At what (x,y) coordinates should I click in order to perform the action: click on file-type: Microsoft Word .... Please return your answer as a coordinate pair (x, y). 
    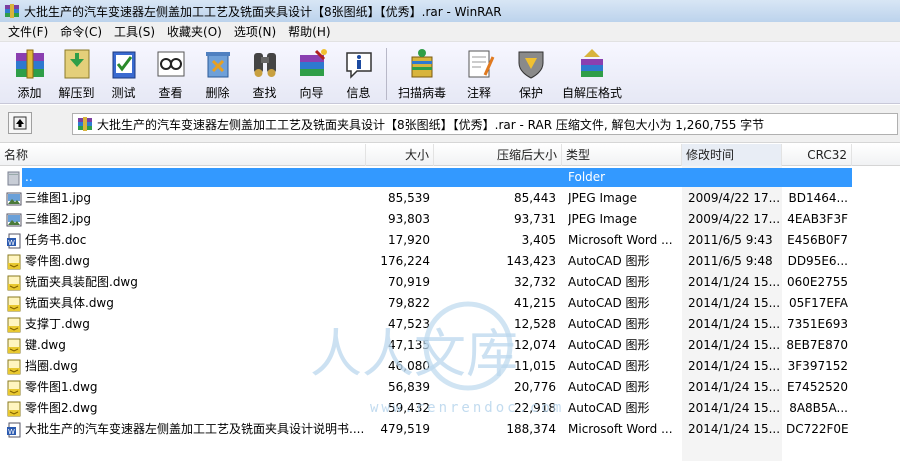
    Looking at the image, I should click on (620, 429).